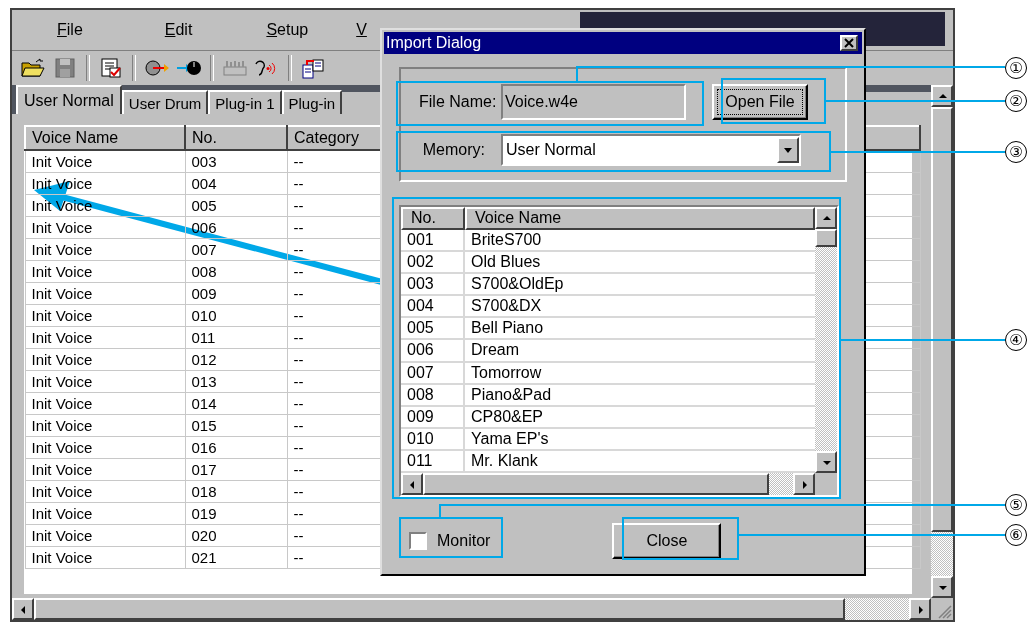 Image resolution: width=1031 pixels, height=624 pixels. I want to click on menu-item: Edit, so click(178, 30).